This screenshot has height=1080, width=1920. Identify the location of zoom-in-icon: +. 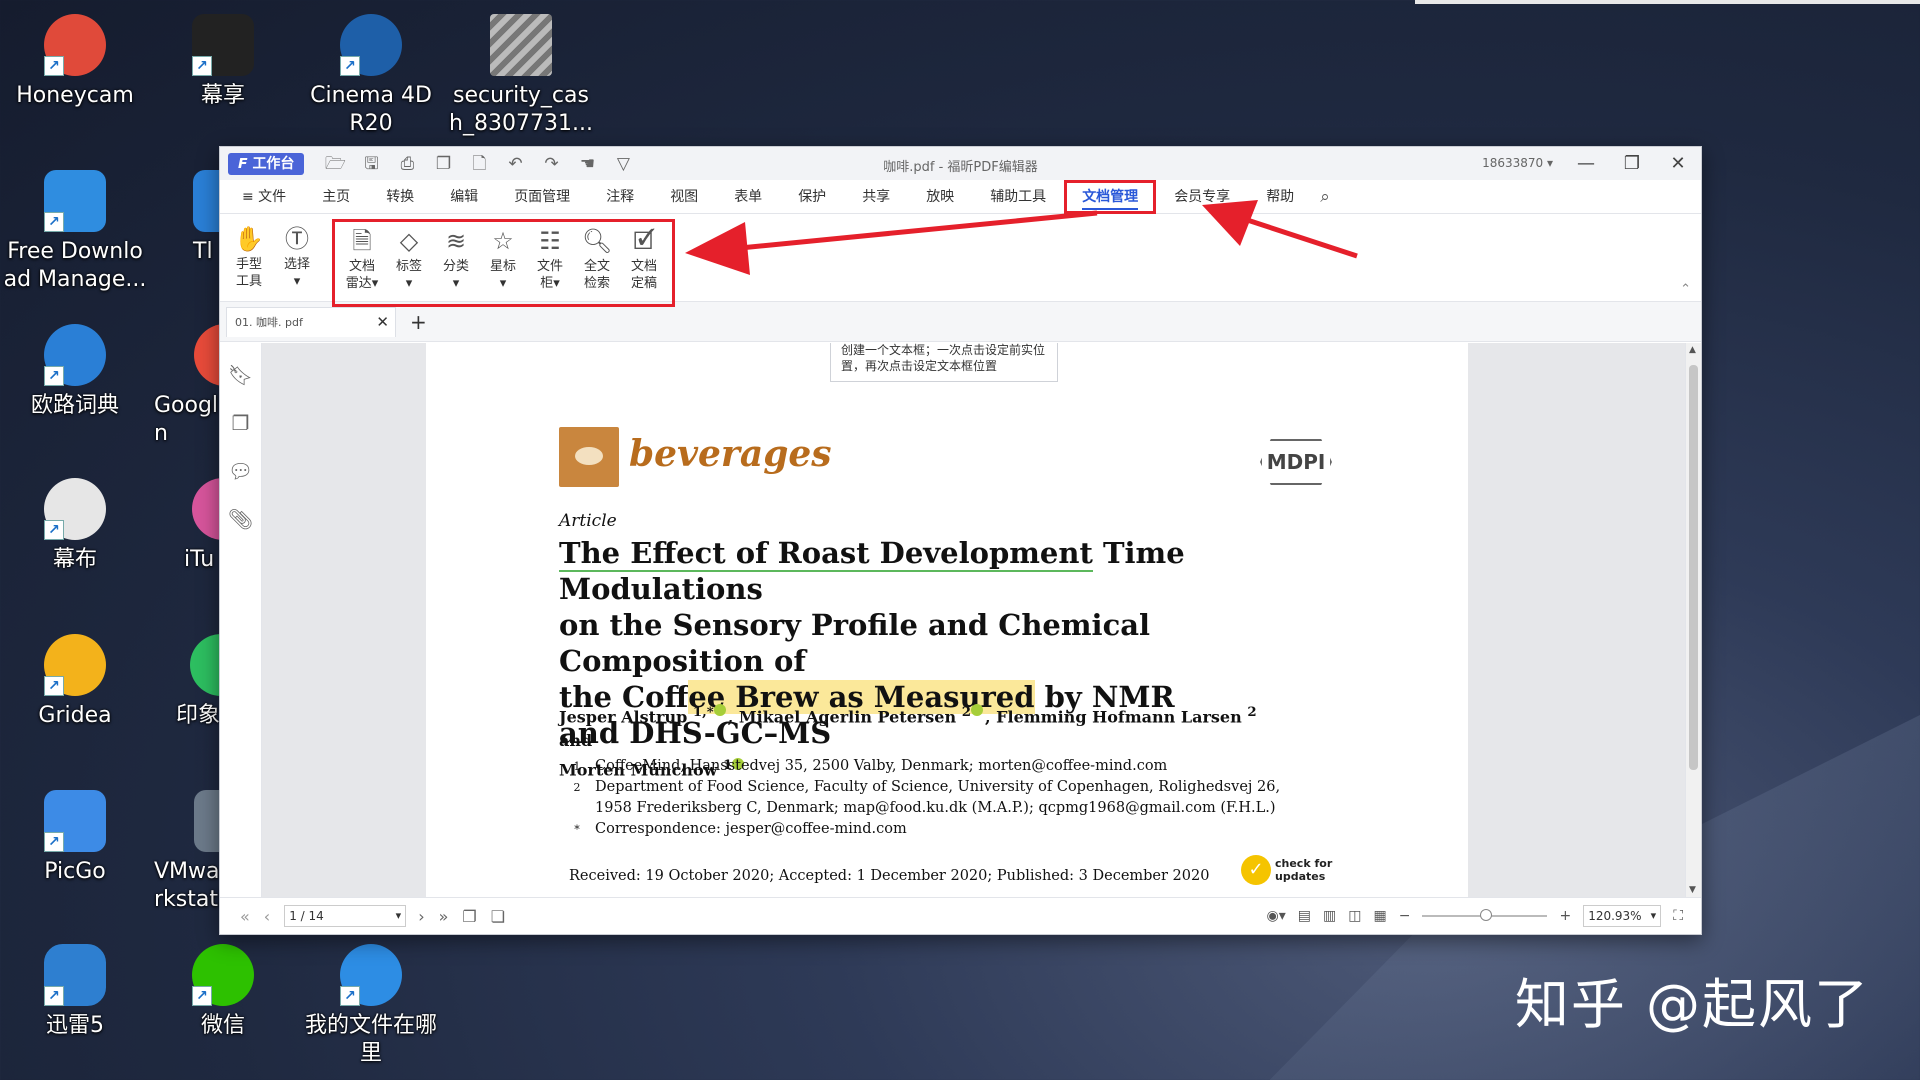
(1565, 916).